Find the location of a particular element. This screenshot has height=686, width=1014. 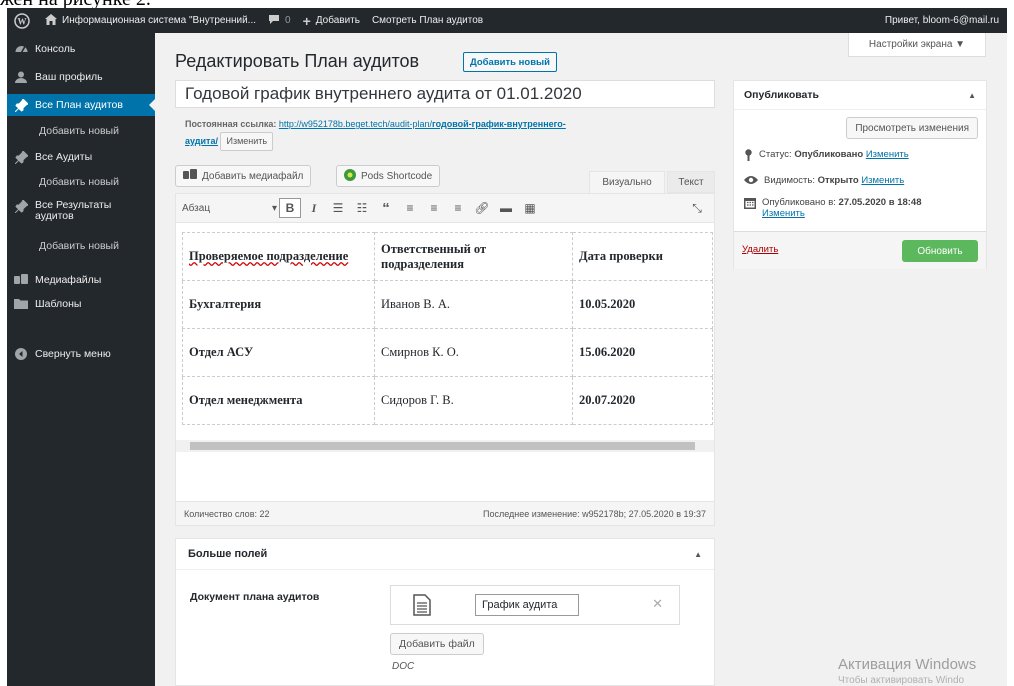

visibility-value: Открыто is located at coordinates (838, 180).